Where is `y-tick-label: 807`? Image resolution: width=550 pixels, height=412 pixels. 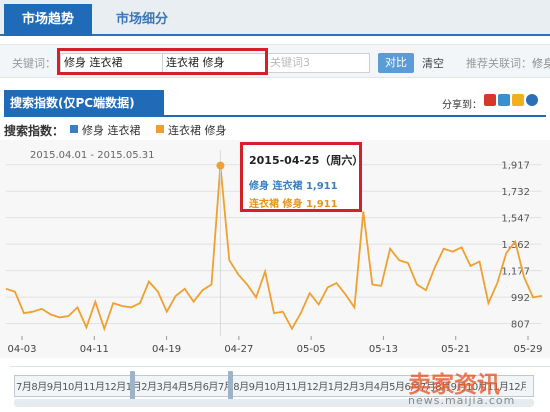
y-tick-label: 807 is located at coordinates (520, 325).